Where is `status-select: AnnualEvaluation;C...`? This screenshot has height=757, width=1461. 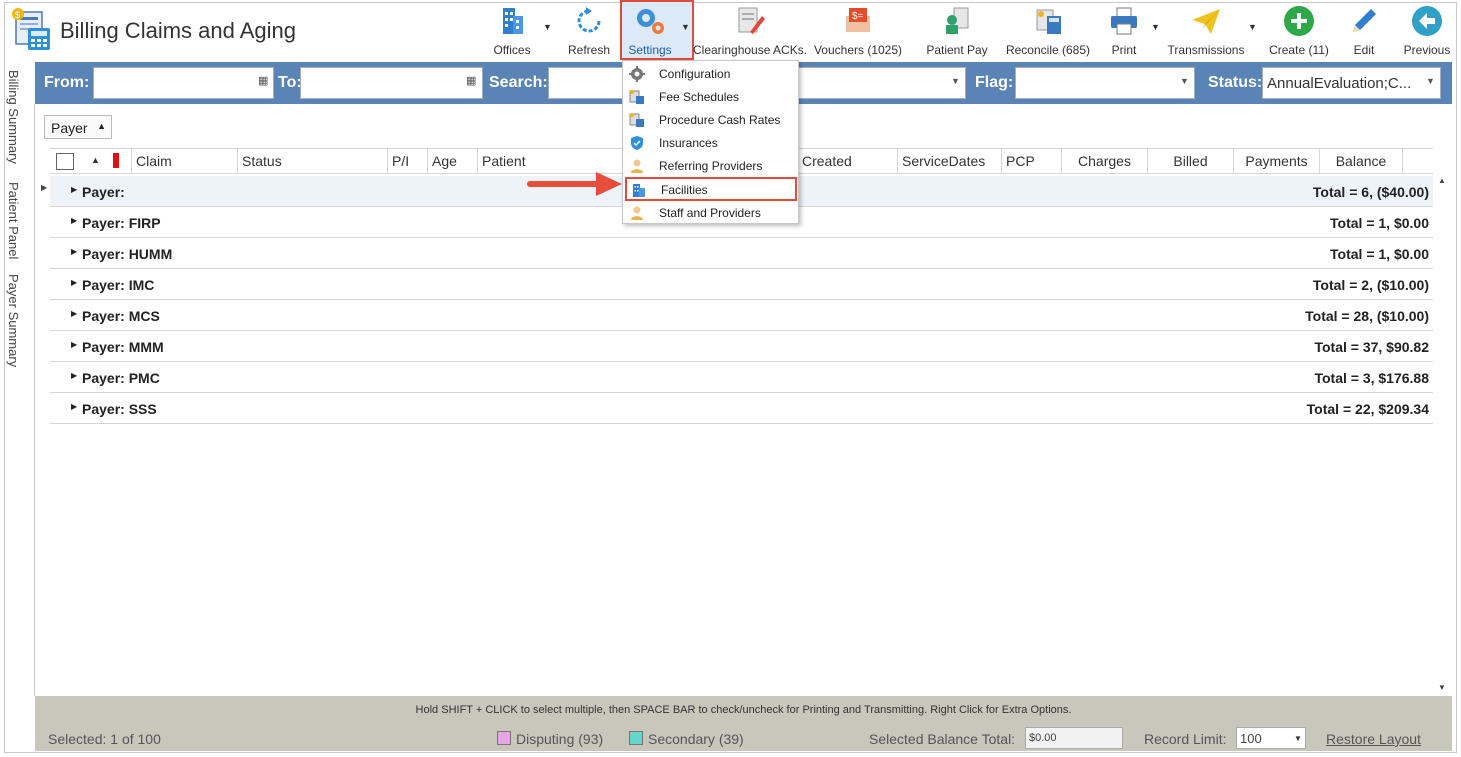 status-select: AnnualEvaluation;C... is located at coordinates (1351, 83).